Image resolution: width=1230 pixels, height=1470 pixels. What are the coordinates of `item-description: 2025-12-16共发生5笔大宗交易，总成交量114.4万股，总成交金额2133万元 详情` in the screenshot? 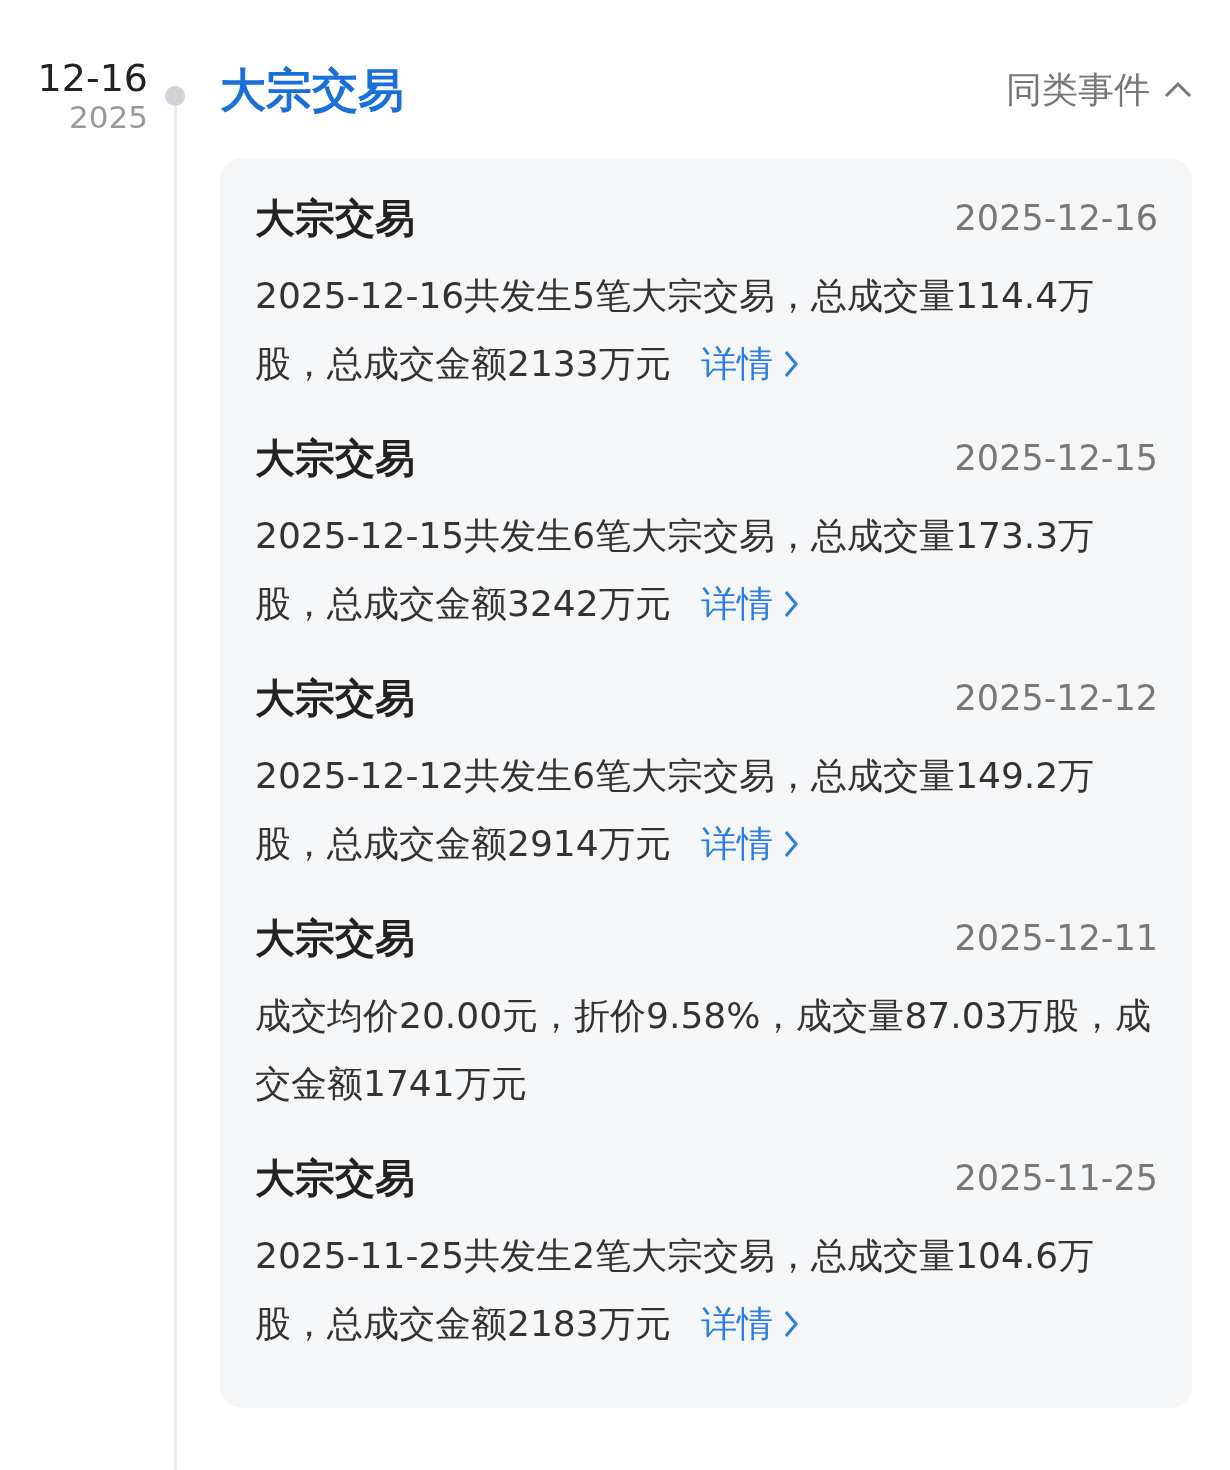 It's located at (706, 330).